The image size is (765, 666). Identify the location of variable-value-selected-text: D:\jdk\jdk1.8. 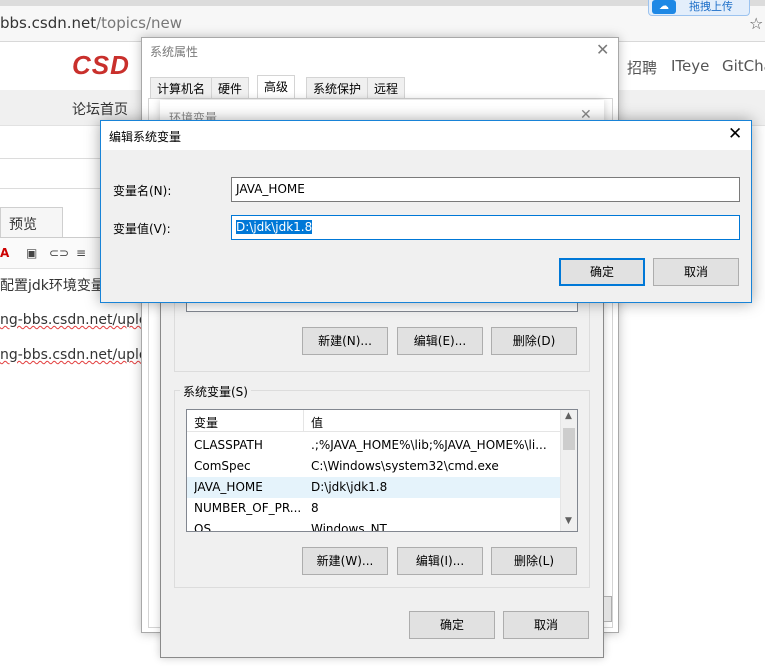
(274, 227).